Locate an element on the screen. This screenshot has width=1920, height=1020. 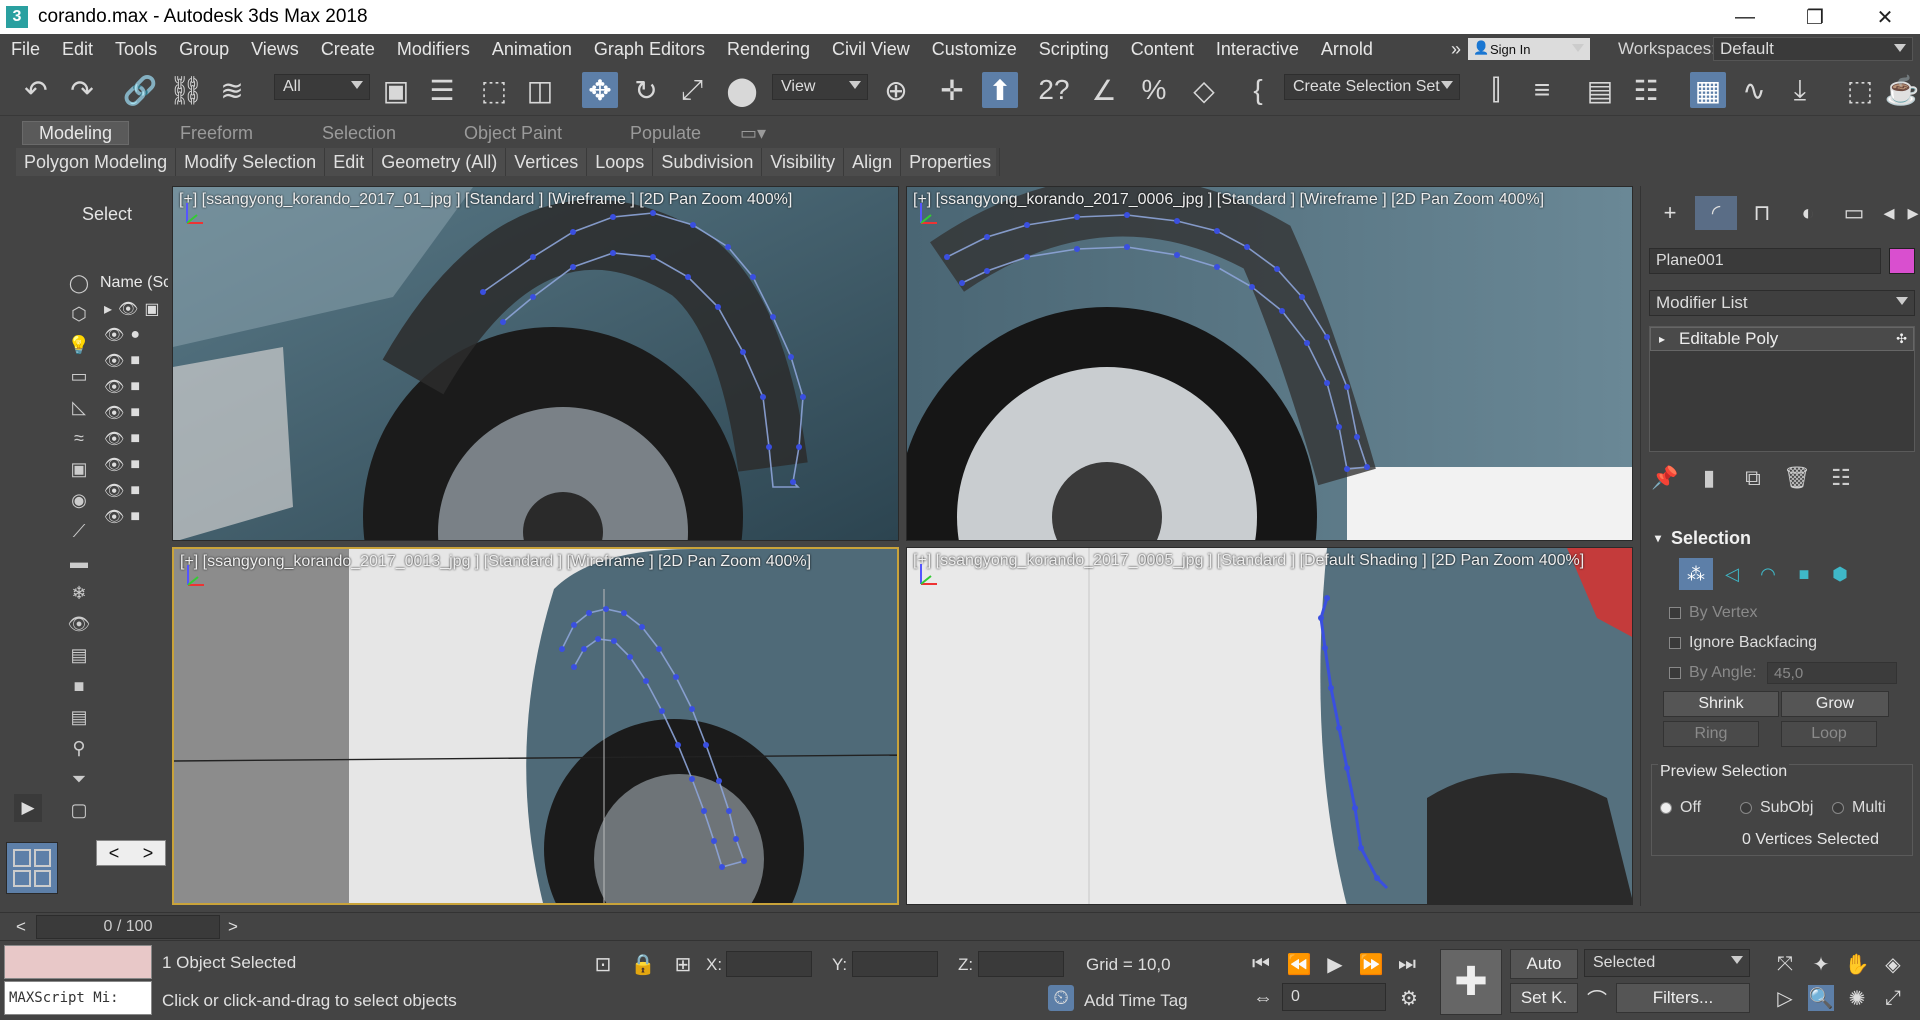
display-hidden-icon: 👁 is located at coordinates (79, 624).